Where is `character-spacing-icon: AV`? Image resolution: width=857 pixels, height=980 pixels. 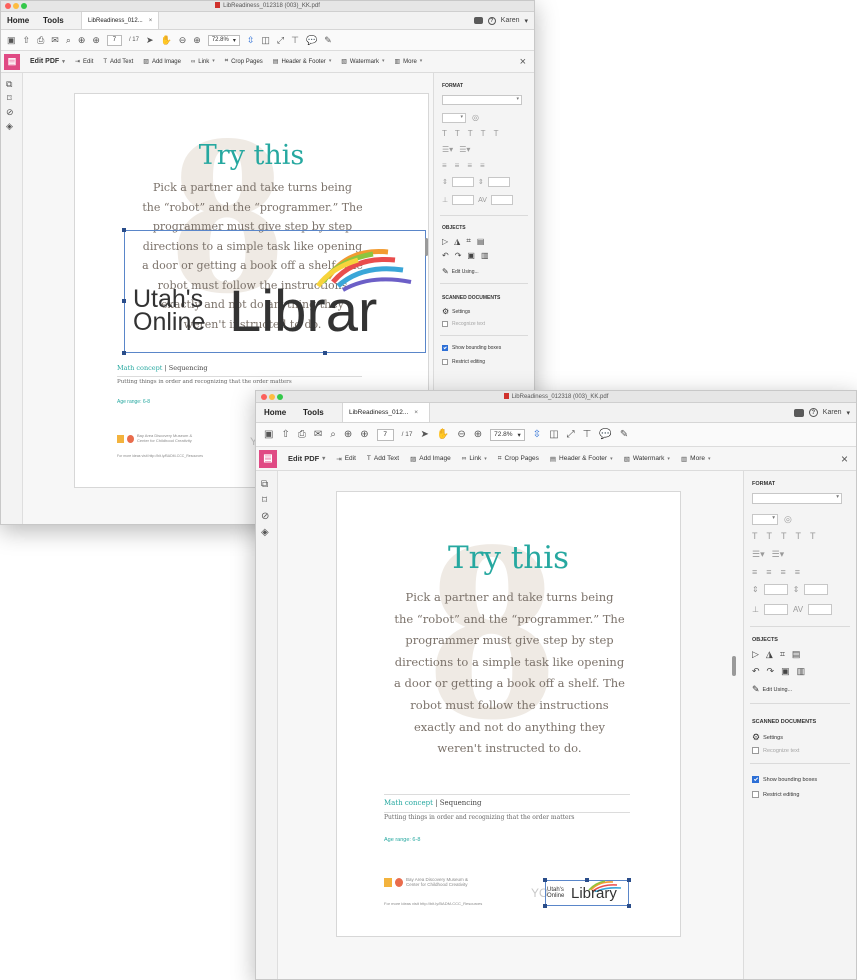
character-spacing-icon: AV is located at coordinates (482, 200).